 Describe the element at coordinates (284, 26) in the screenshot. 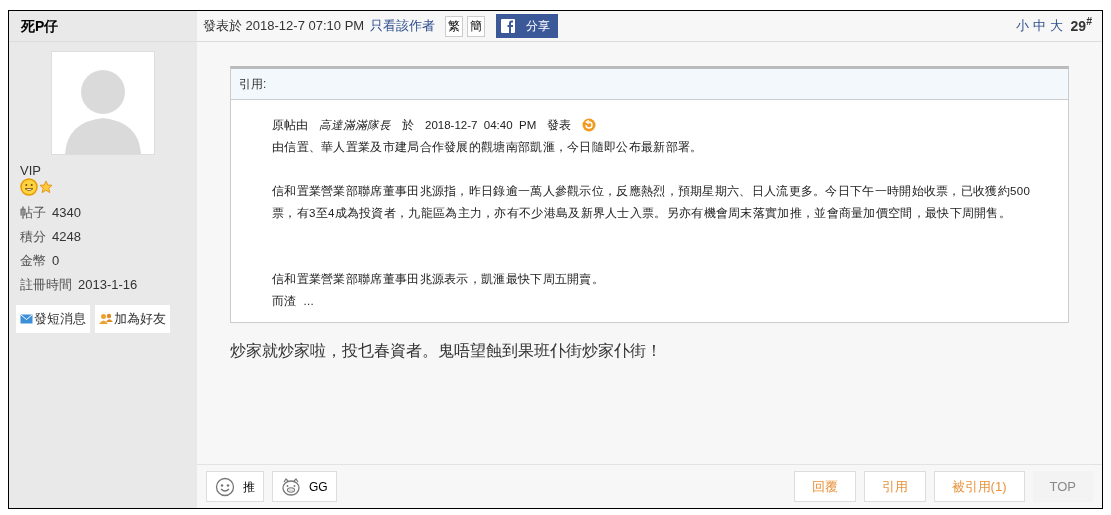

I see `post-time: 發表於 2018-12-7 07:10 PM` at that location.